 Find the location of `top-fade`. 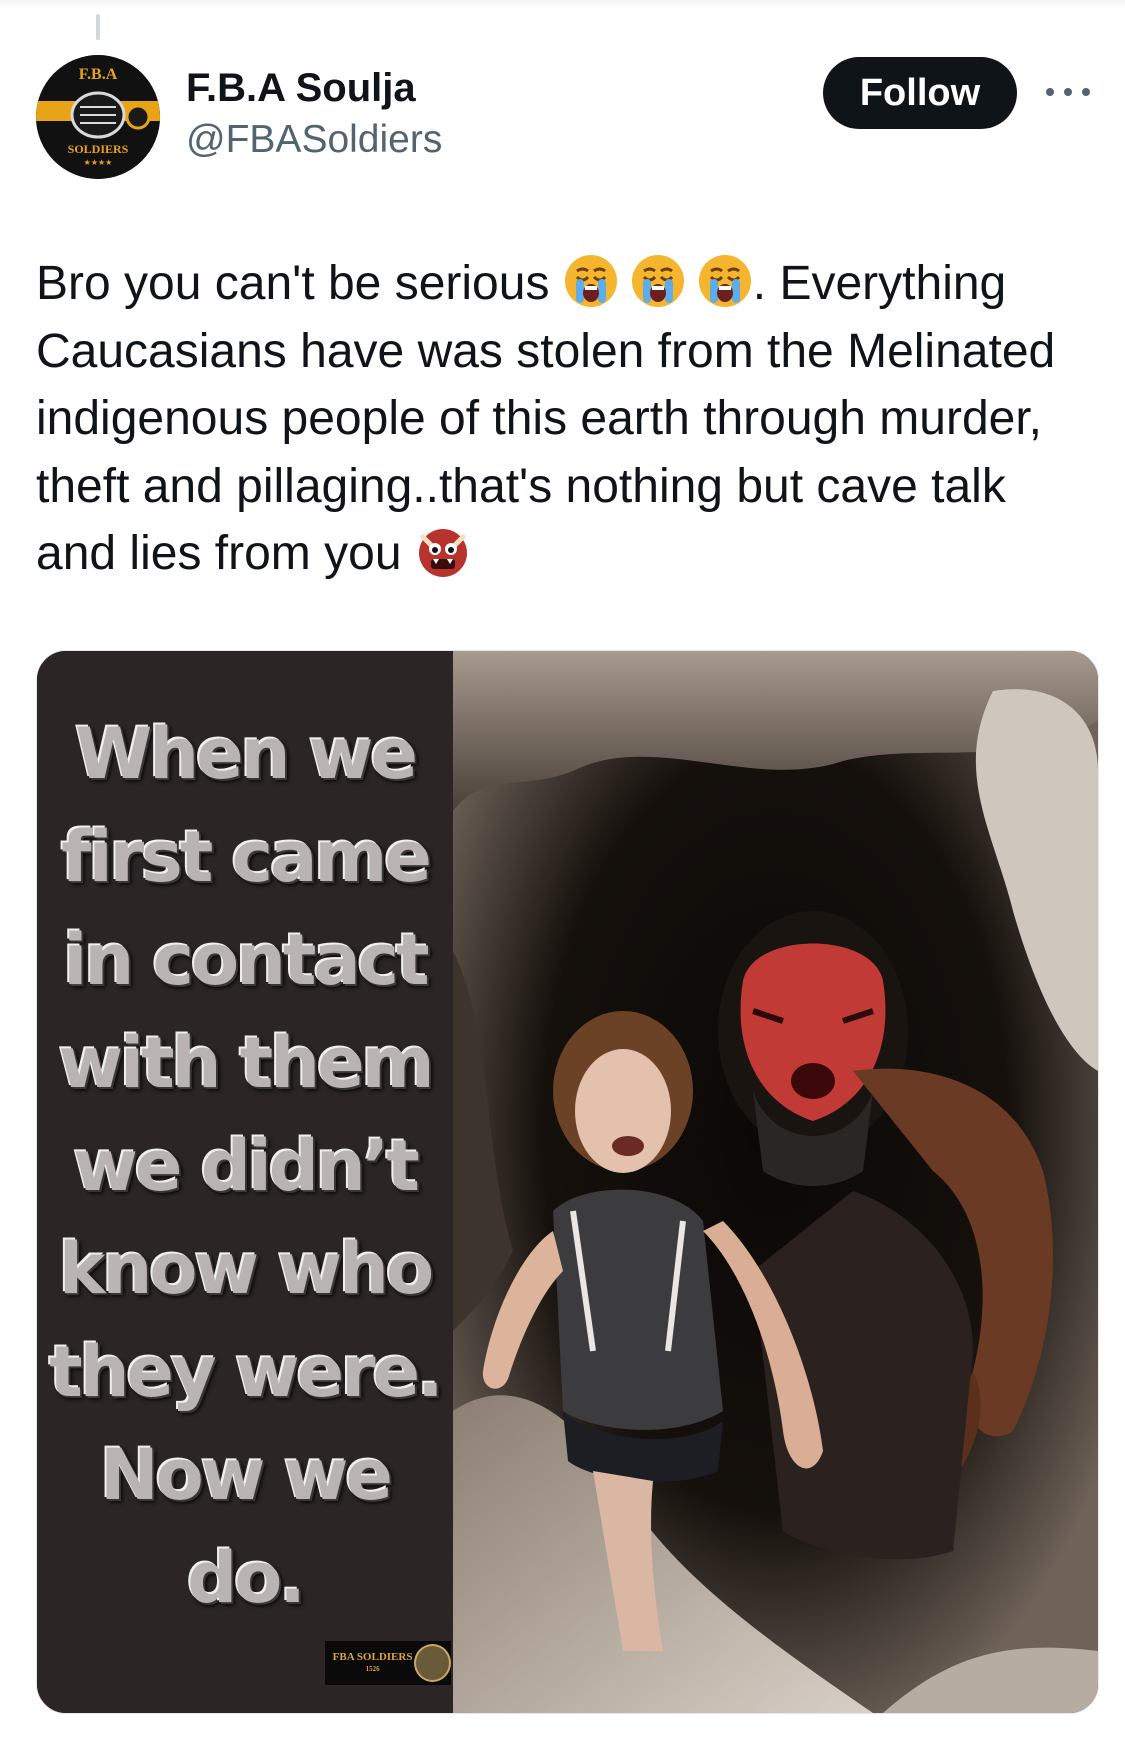

top-fade is located at coordinates (562, 5).